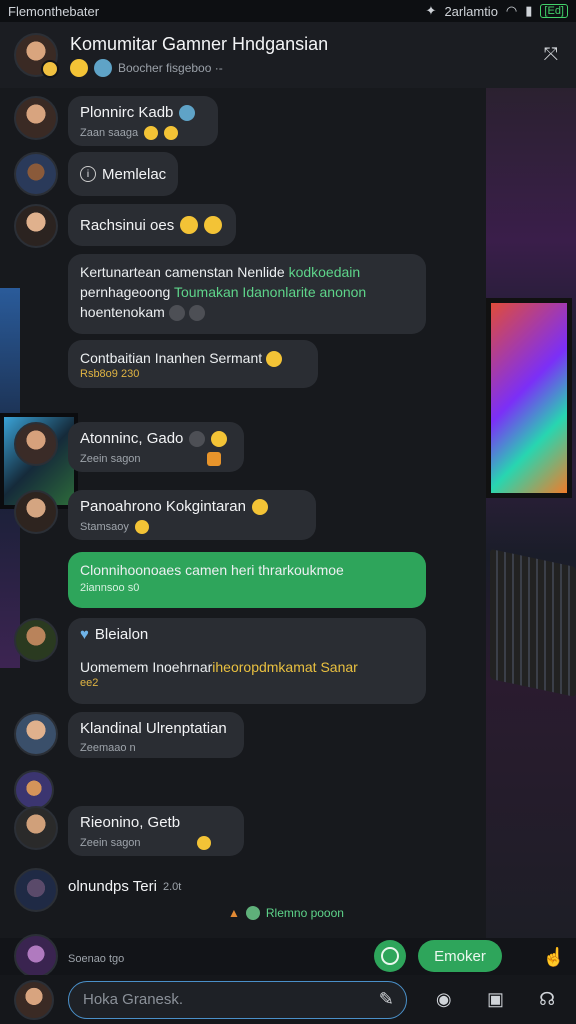  I want to click on message-item: olnundps Teri 2.0t, so click(97, 890).